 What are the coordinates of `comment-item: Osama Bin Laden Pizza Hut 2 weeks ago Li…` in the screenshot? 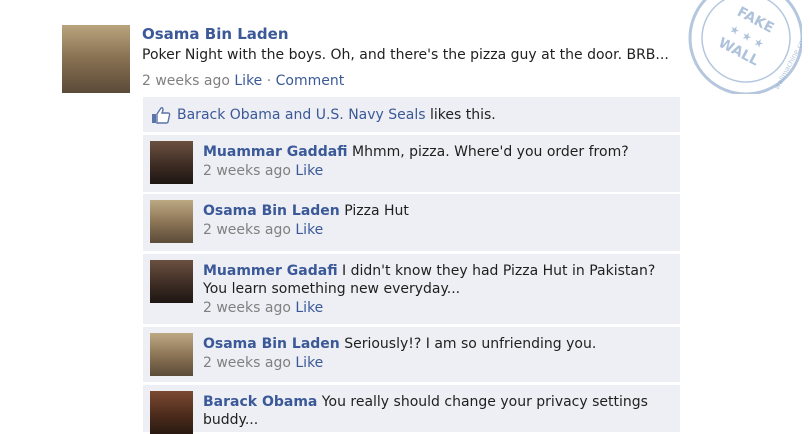 It's located at (411, 222).